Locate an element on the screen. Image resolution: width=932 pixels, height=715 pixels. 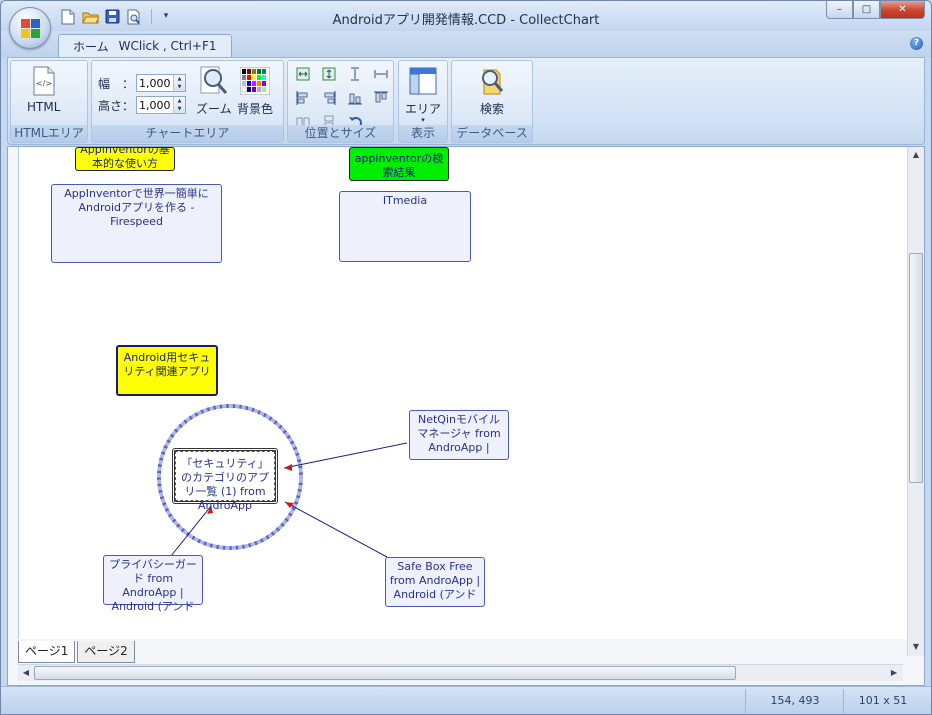
node-security-category-apps: 「セキュリティ」のカテゴリのアプリ一覧 (1) from AndroApp is located at coordinates (225, 480).